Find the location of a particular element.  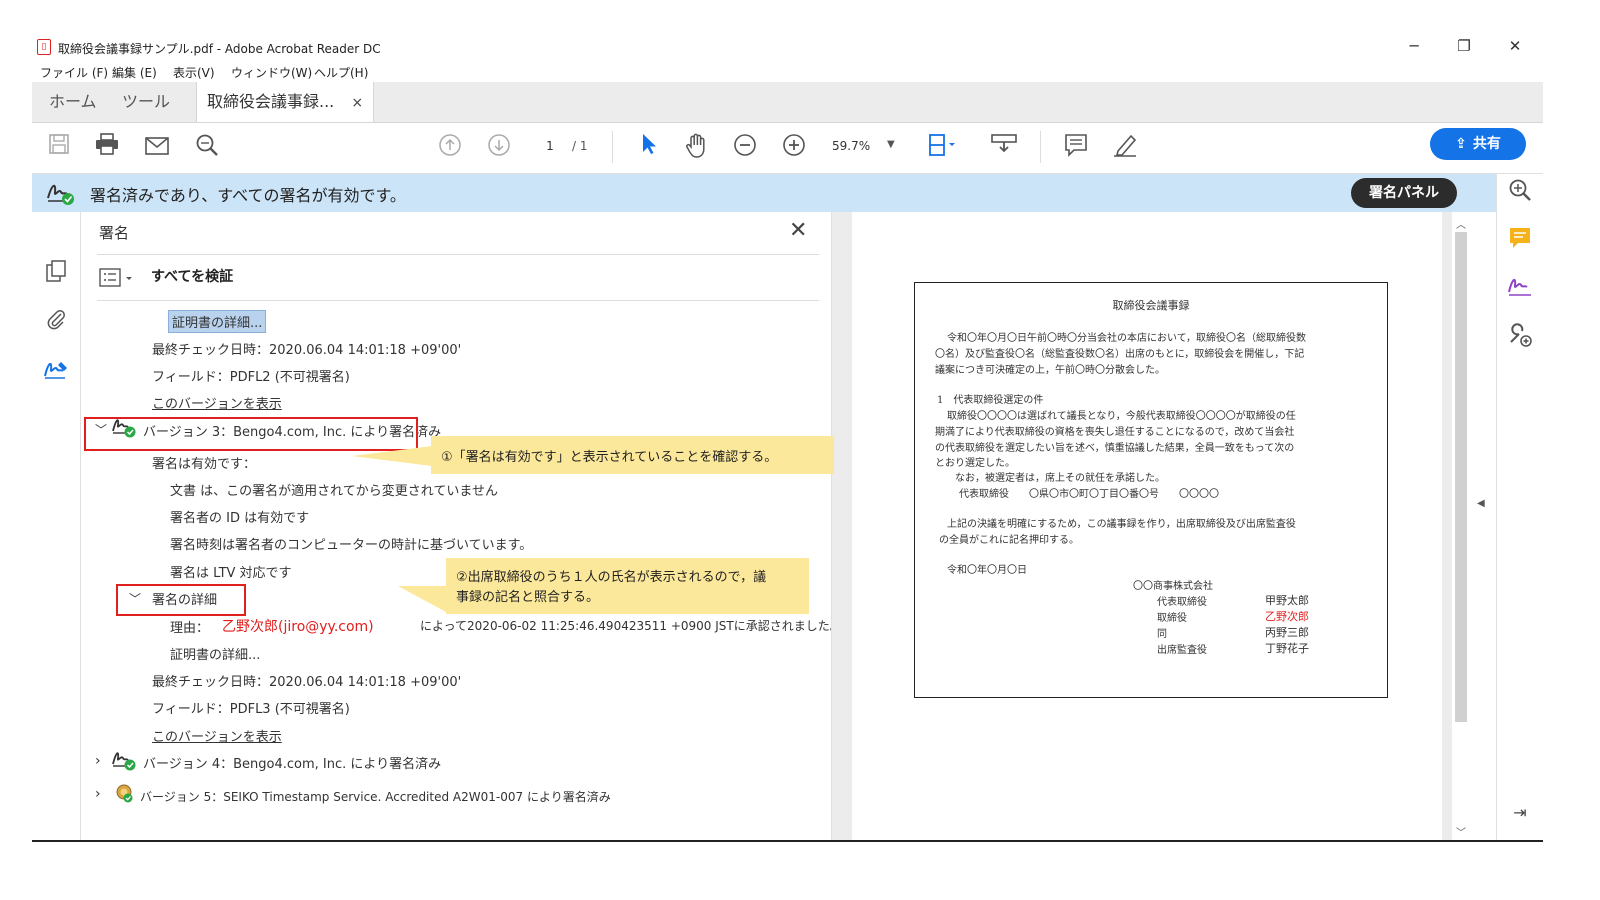

zoom-level: 59.7% is located at coordinates (851, 146).